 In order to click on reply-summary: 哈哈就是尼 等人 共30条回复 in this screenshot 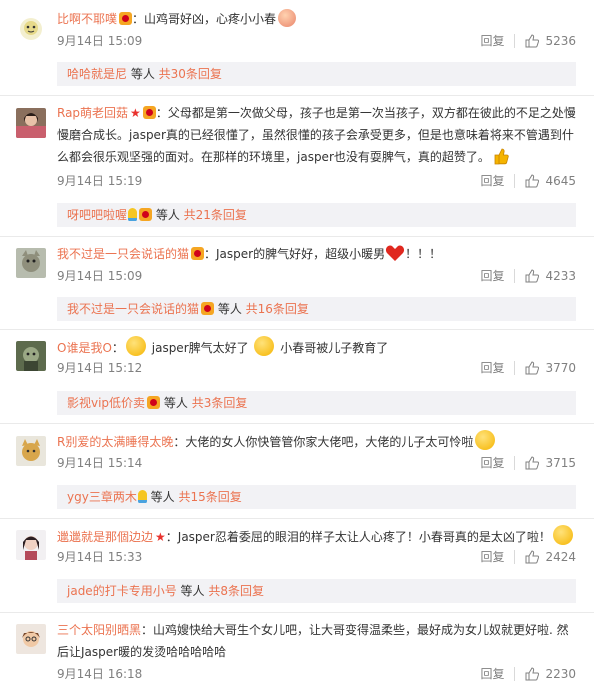, I will do `click(316, 74)`.